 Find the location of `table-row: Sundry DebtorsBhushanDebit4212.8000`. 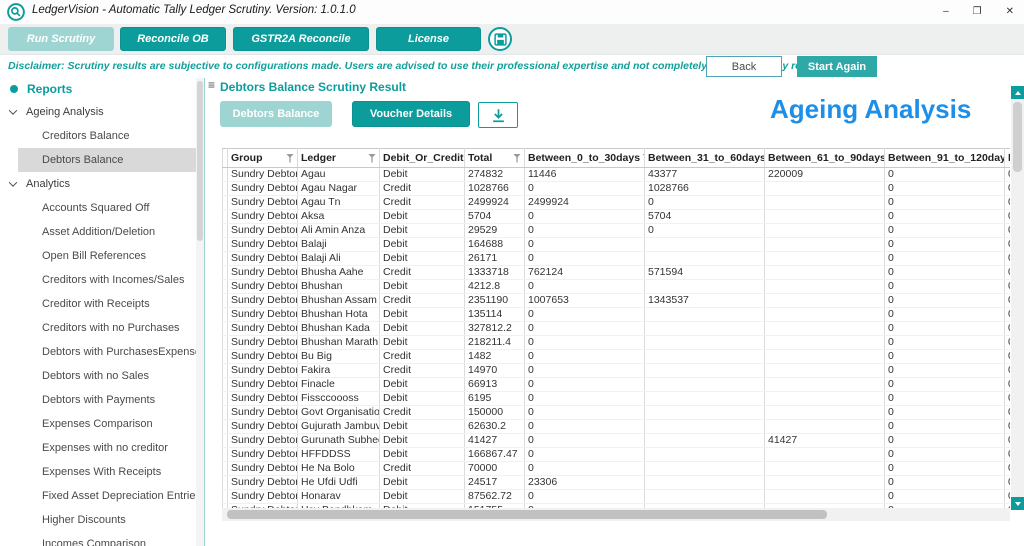

table-row: Sundry DebtorsBhushanDebit4212.8000 is located at coordinates (616, 286).